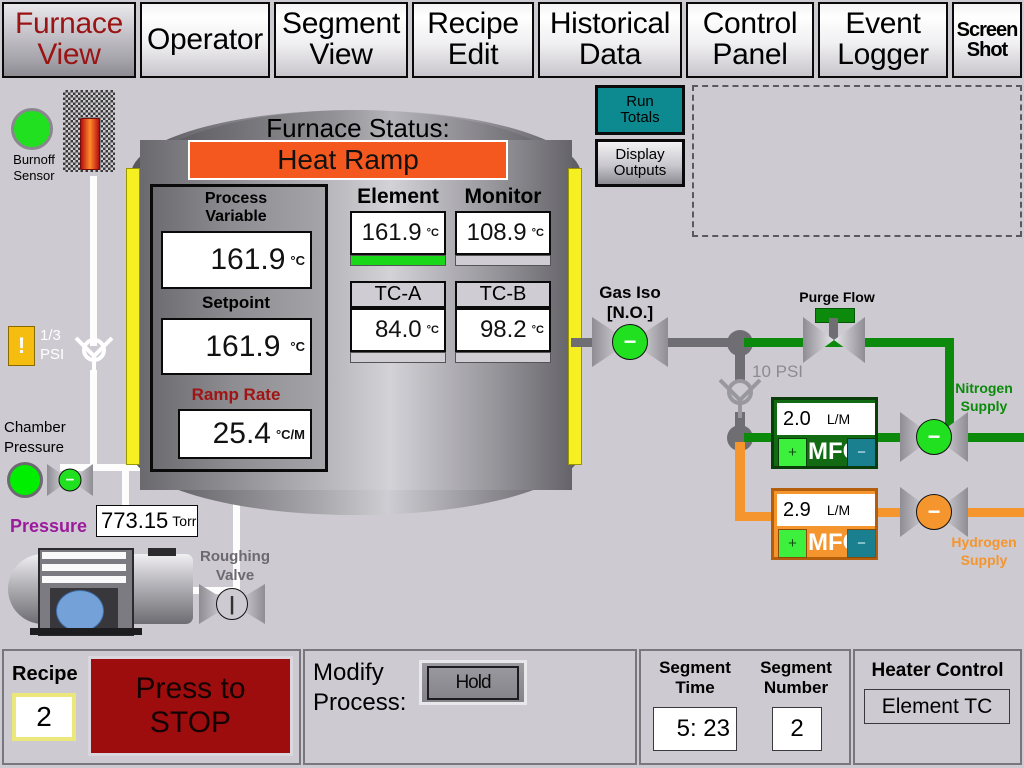  What do you see at coordinates (236, 260) in the screenshot?
I see `process-variable-value-box: 161.9 °C` at bounding box center [236, 260].